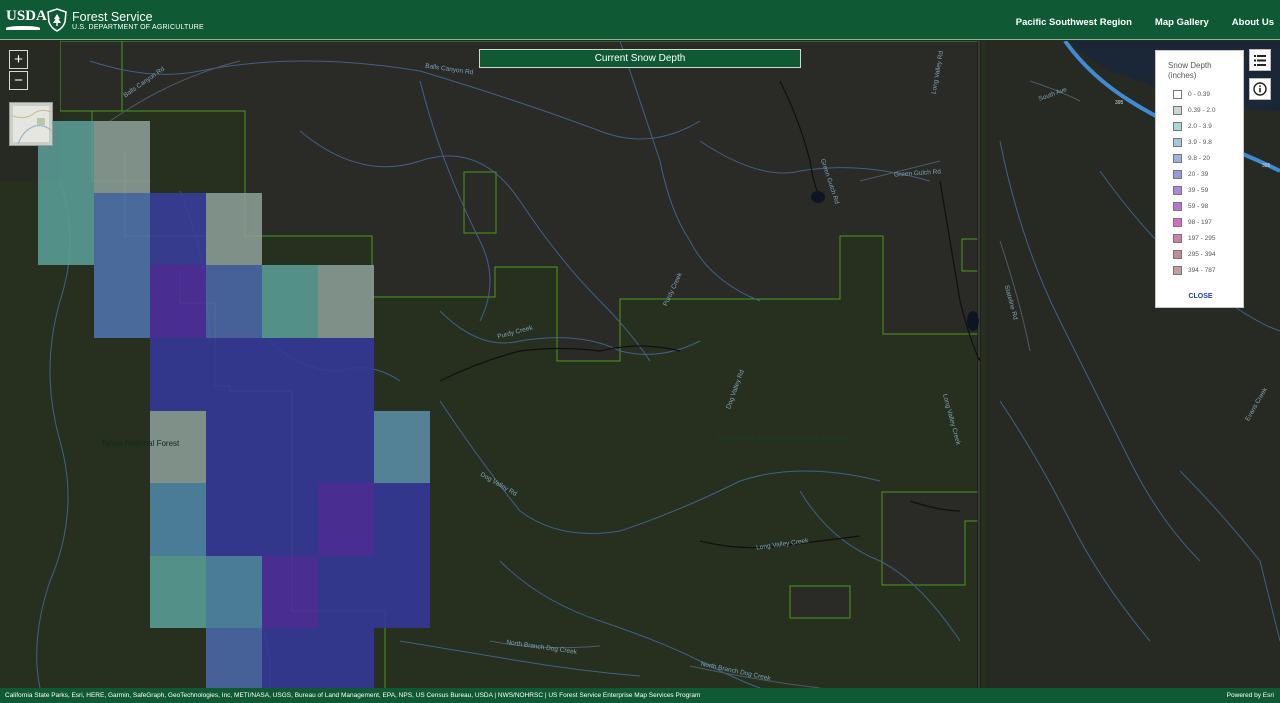 The height and width of the screenshot is (703, 1280). I want to click on legend-item: 197 - 295, so click(1194, 238).